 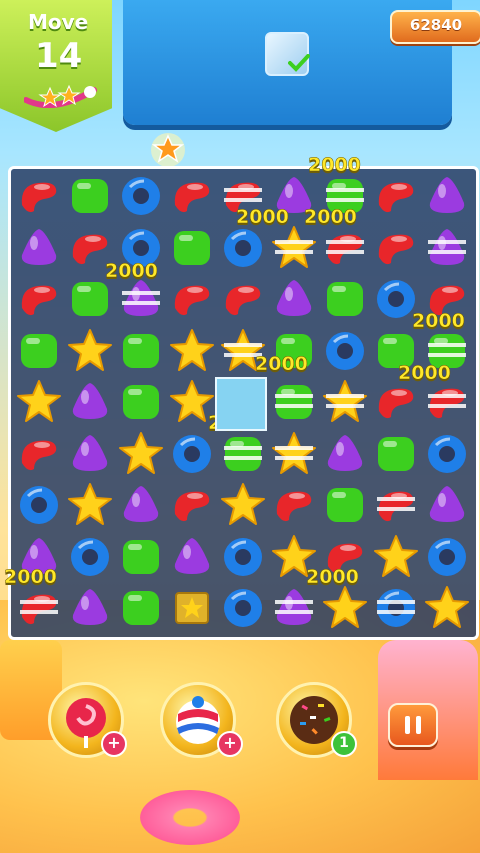 What do you see at coordinates (316, 720) in the screenshot?
I see `booster-color-bomb: 1` at bounding box center [316, 720].